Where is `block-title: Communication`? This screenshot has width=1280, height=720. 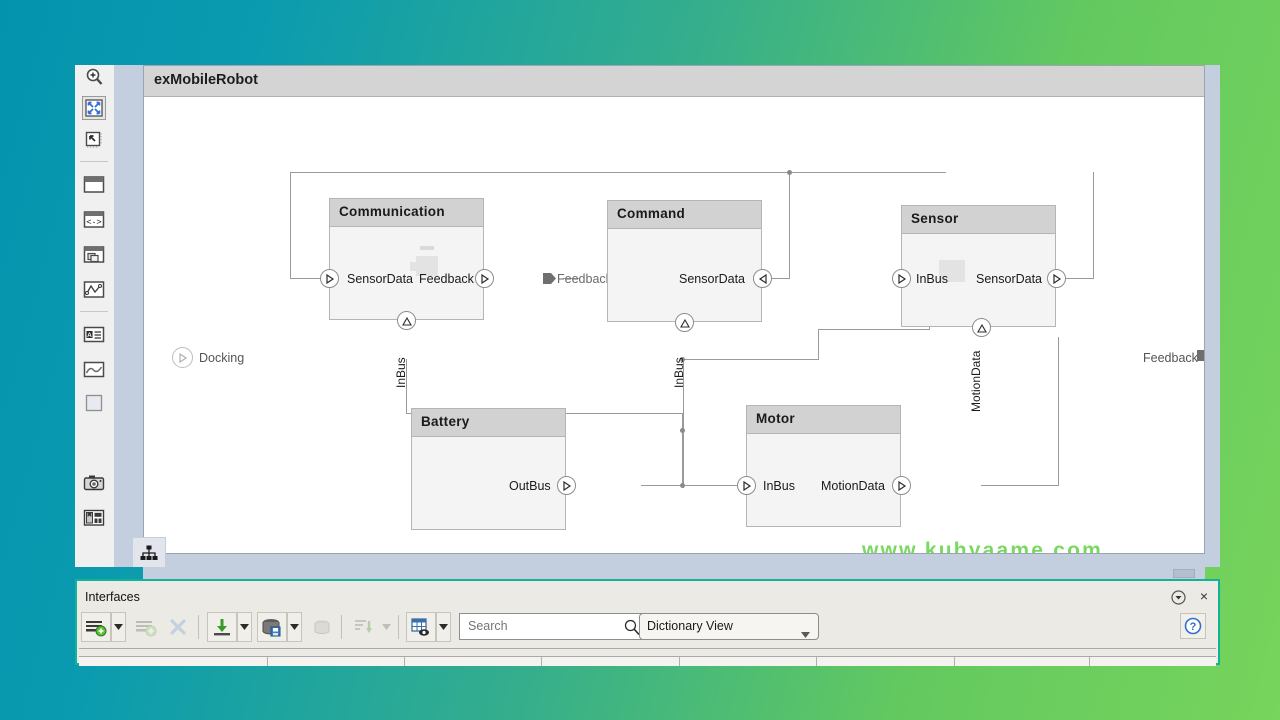 block-title: Communication is located at coordinates (392, 211).